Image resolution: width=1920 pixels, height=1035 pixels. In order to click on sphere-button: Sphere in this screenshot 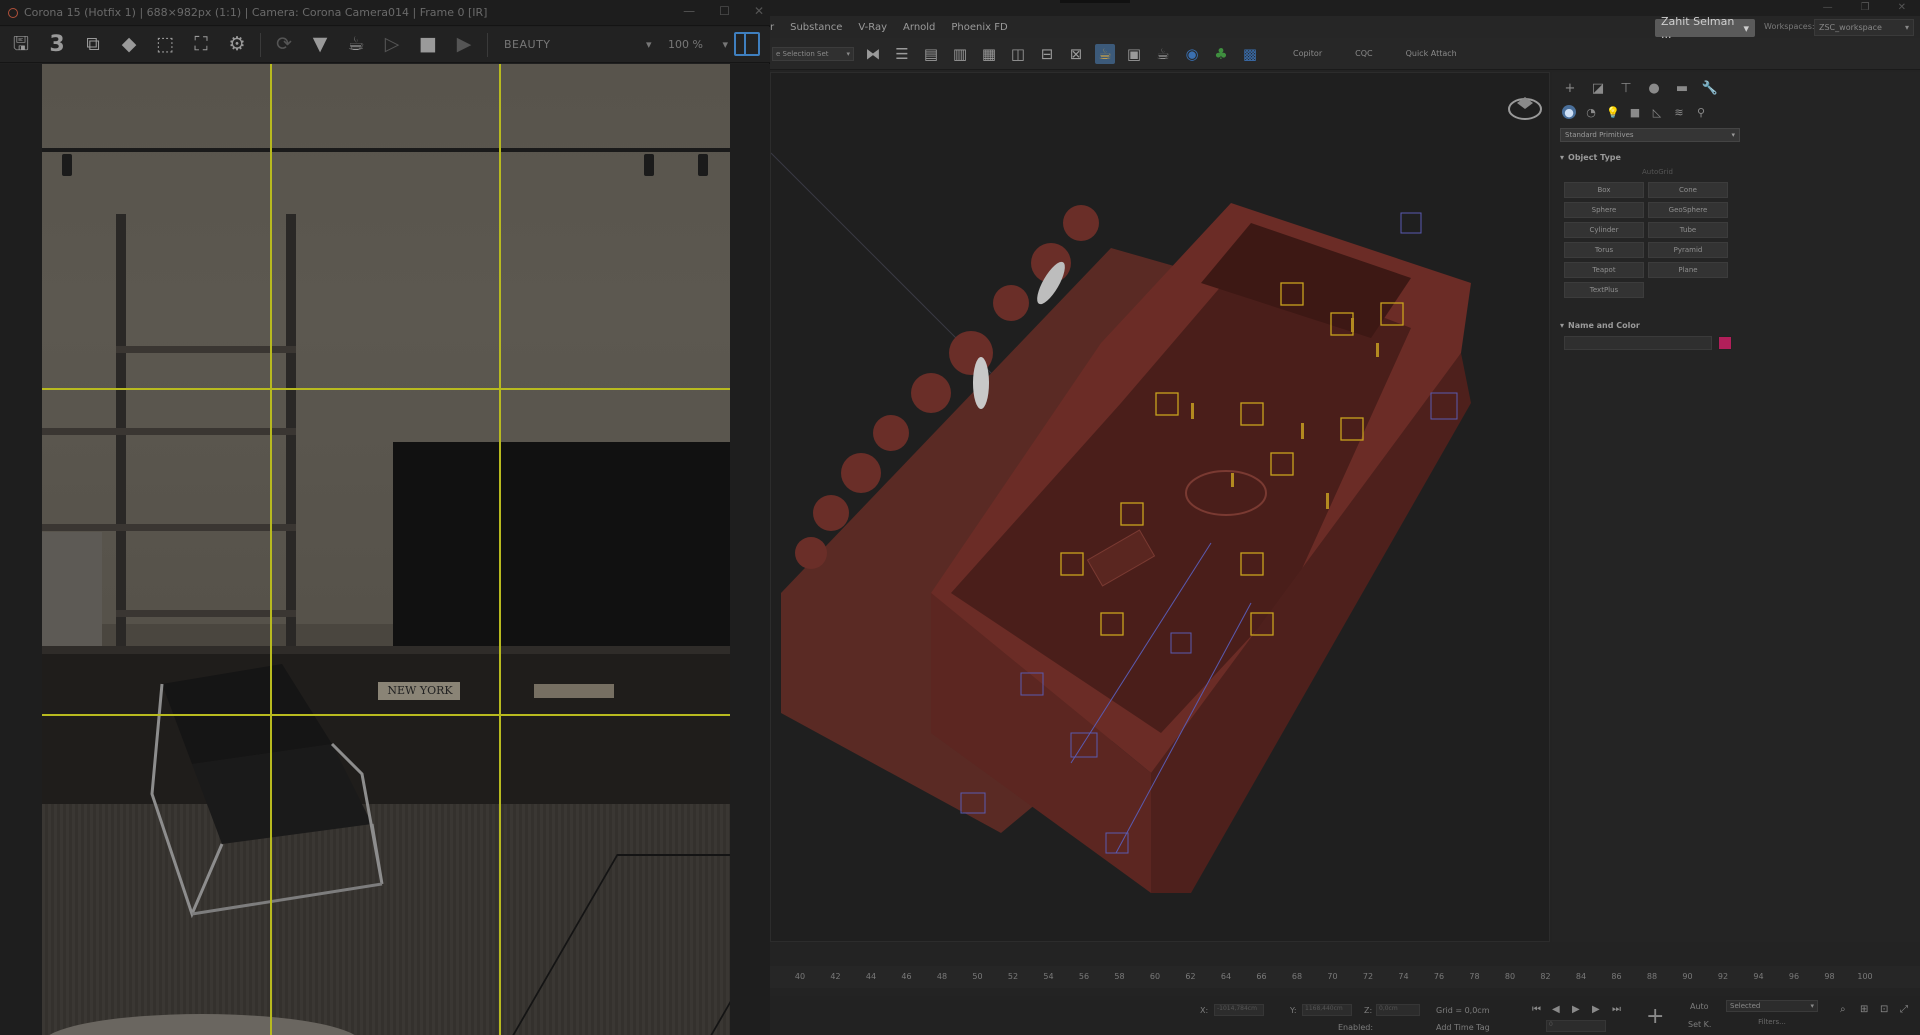, I will do `click(1604, 210)`.